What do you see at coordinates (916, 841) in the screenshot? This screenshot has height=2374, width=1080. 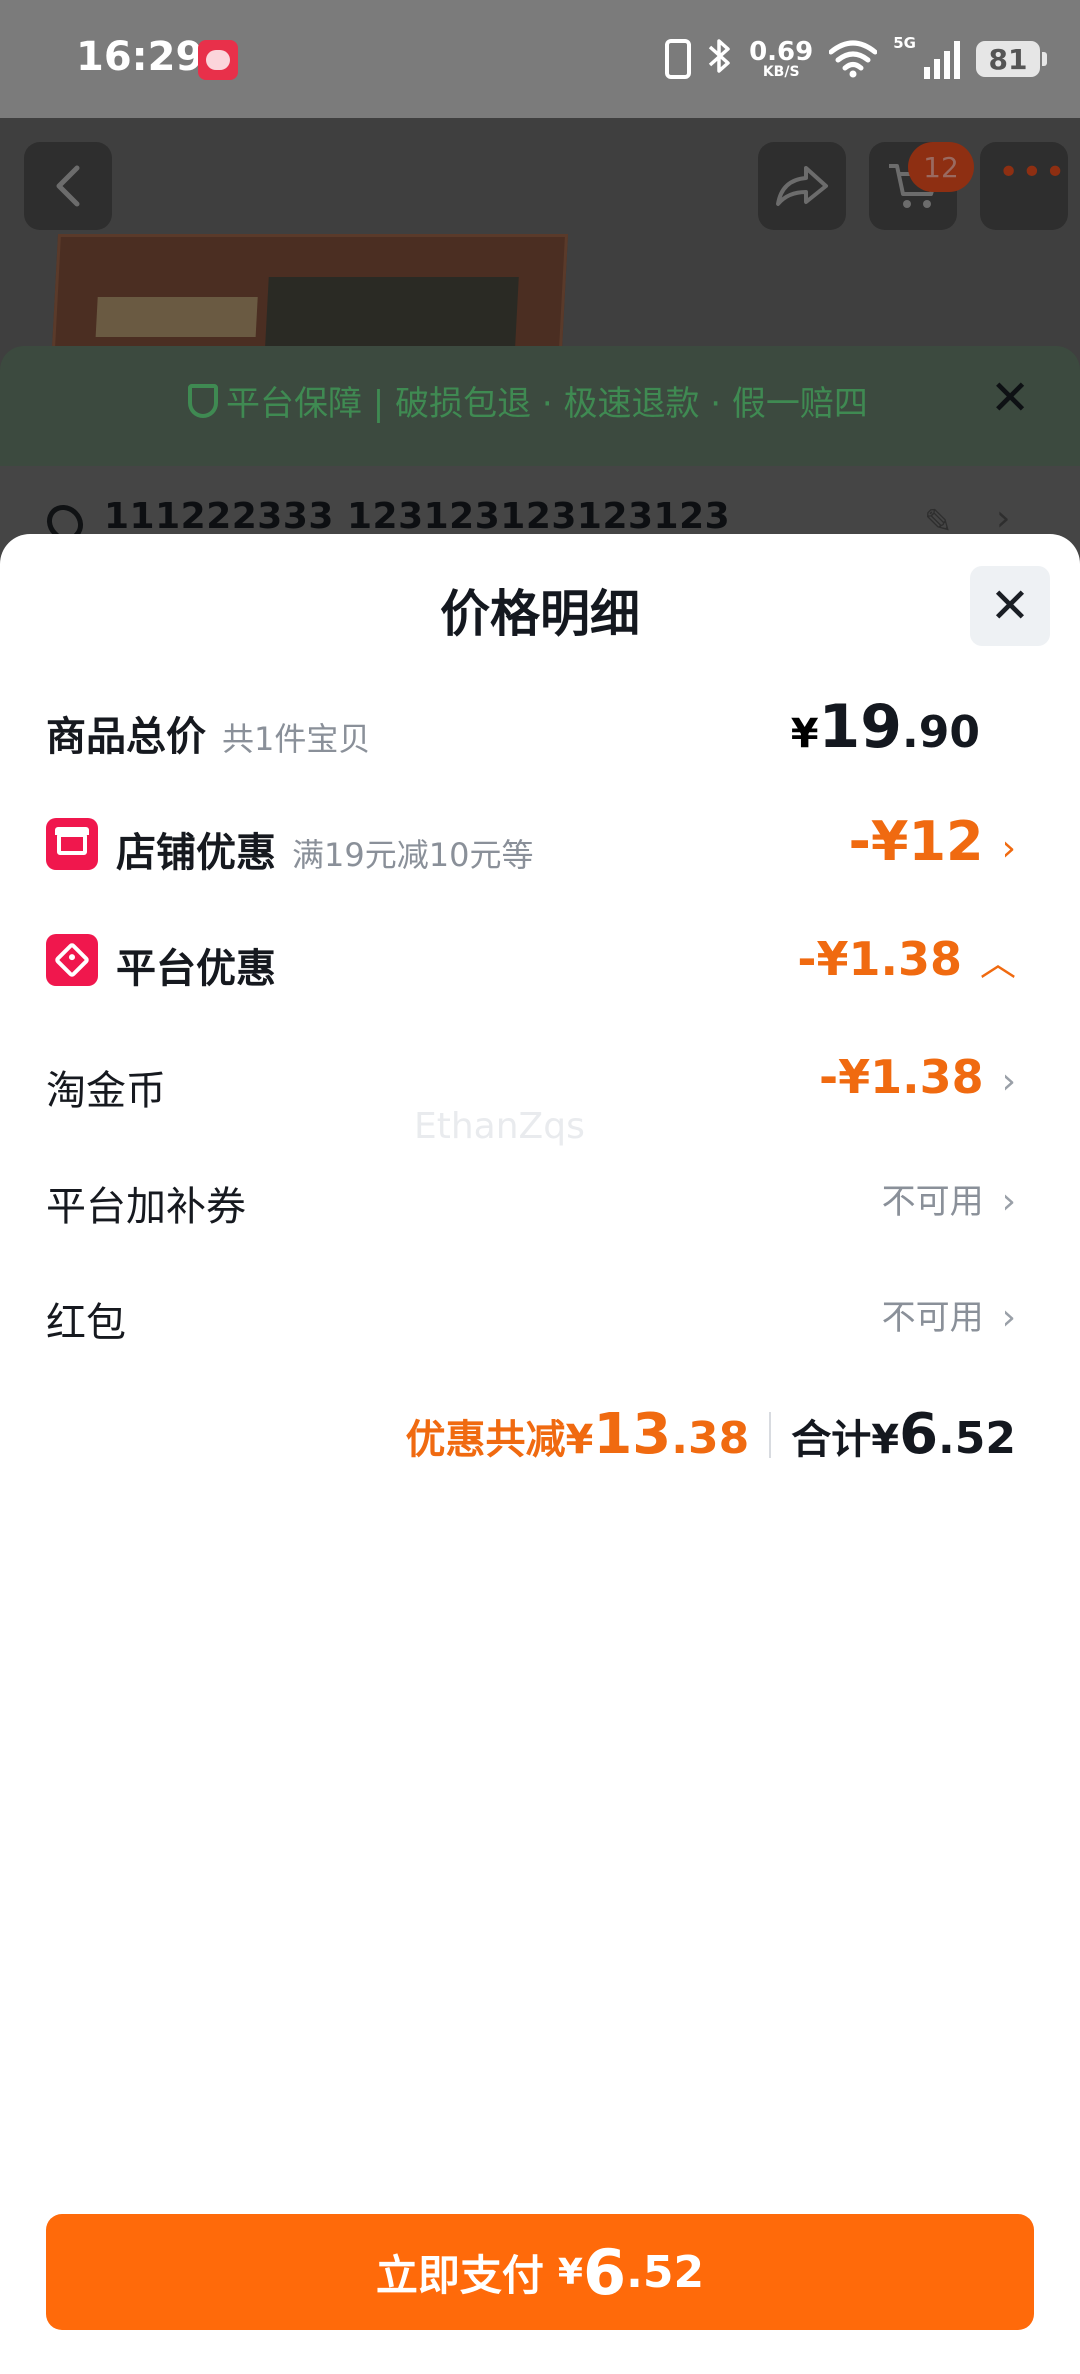 I see `shop-discount-amount: -¥12` at bounding box center [916, 841].